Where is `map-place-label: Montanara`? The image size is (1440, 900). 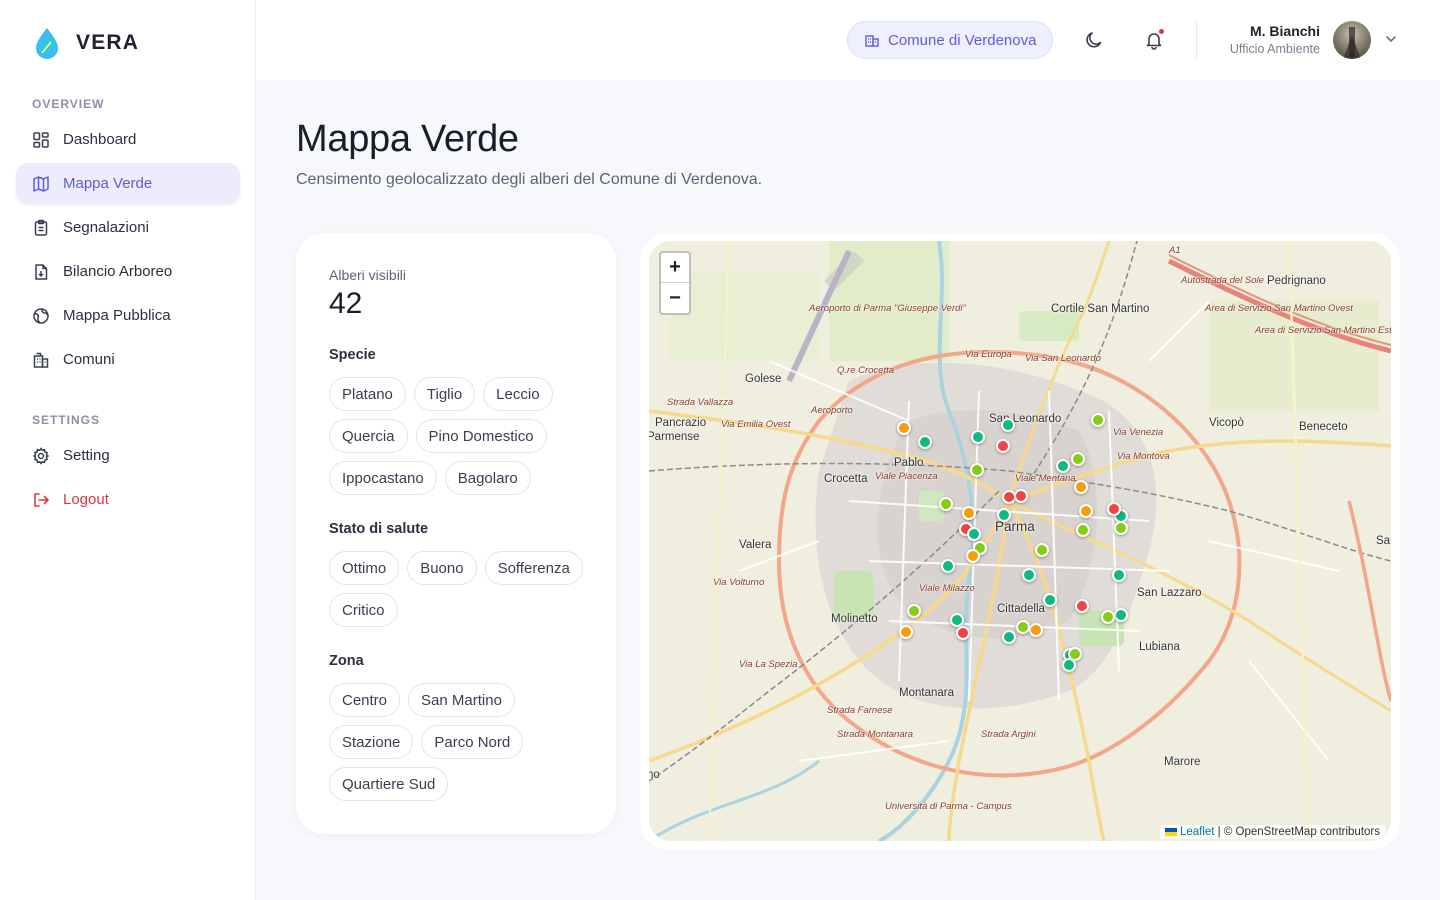
map-place-label: Montanara is located at coordinates (926, 693).